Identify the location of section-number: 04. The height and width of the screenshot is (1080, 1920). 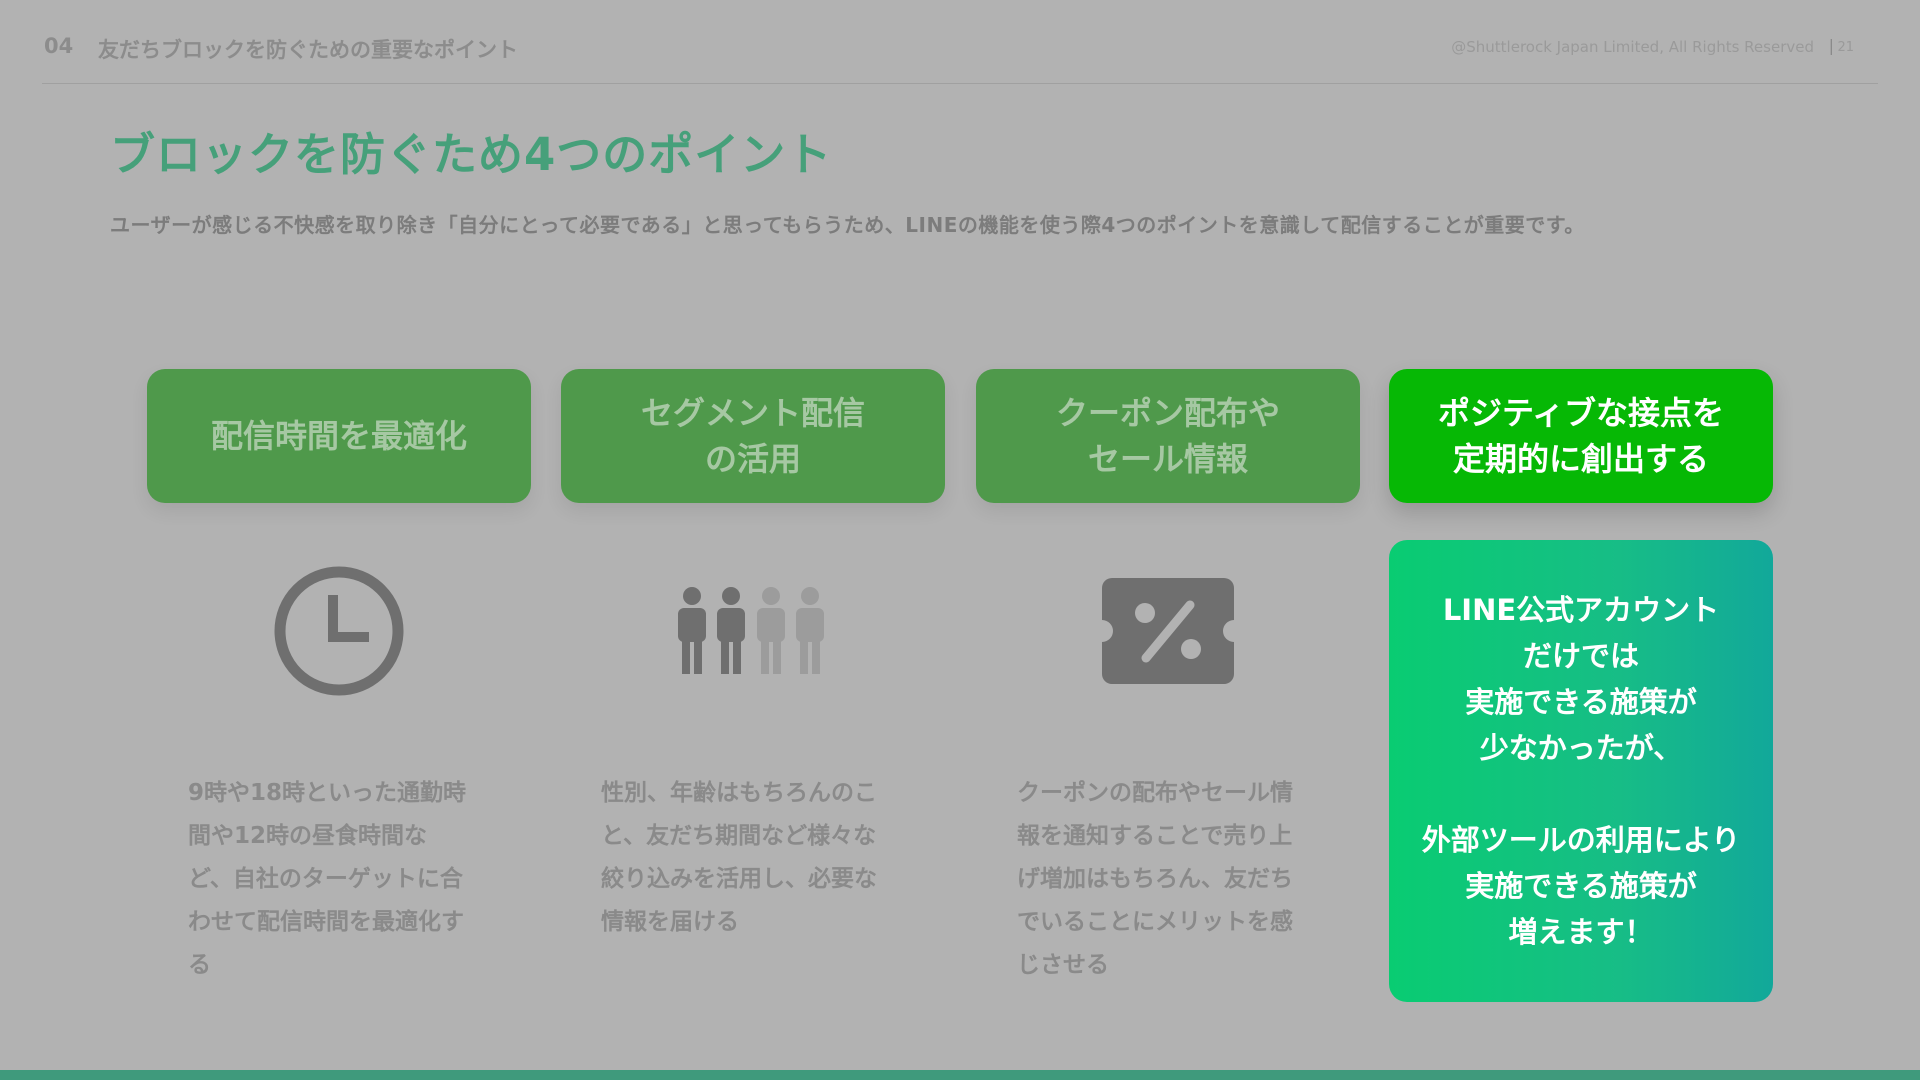
(59, 46).